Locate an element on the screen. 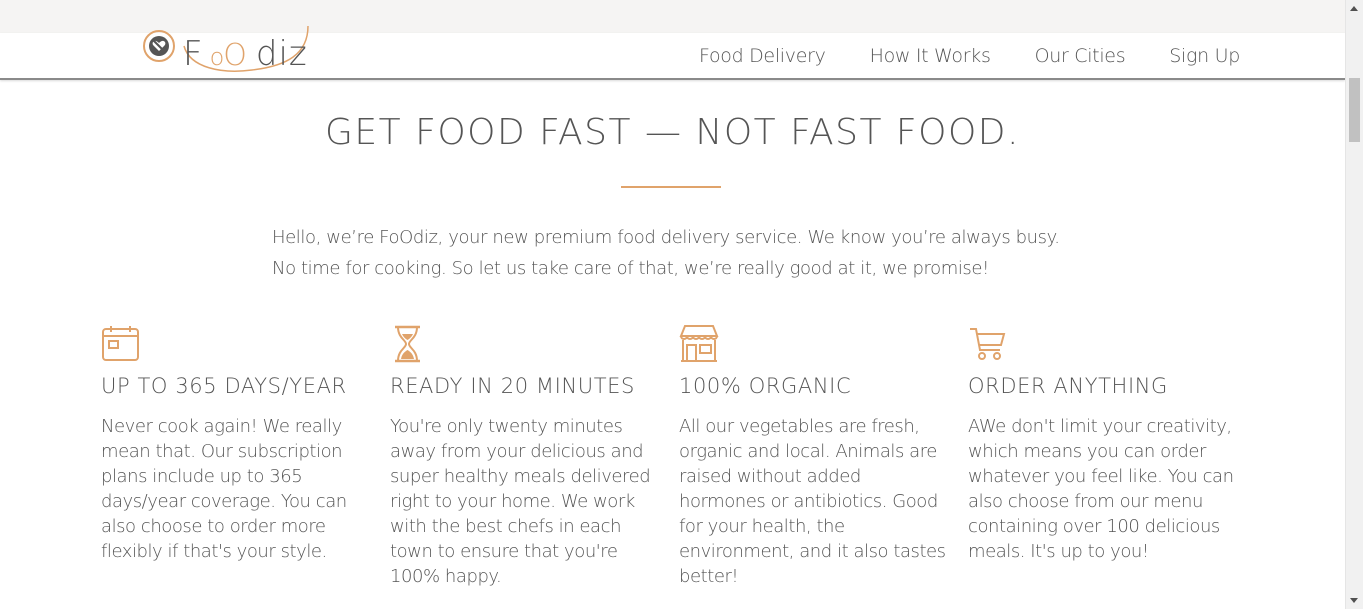  logo-letter-f: F is located at coordinates (193, 54).